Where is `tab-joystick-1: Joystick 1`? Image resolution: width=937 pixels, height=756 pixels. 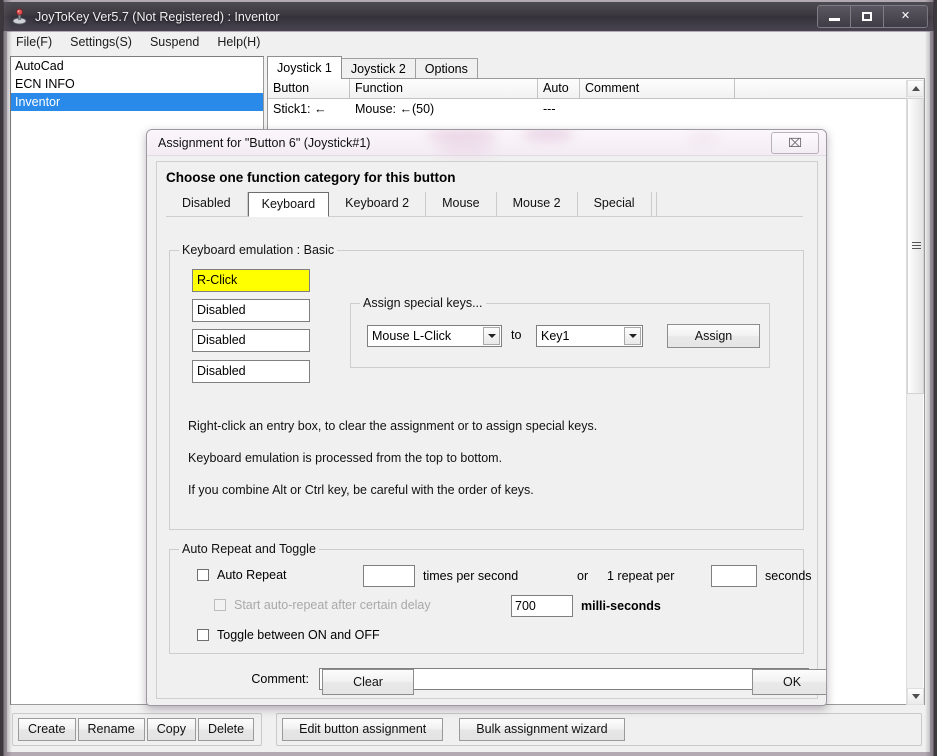
tab-joystick-1: Joystick 1 is located at coordinates (304, 67).